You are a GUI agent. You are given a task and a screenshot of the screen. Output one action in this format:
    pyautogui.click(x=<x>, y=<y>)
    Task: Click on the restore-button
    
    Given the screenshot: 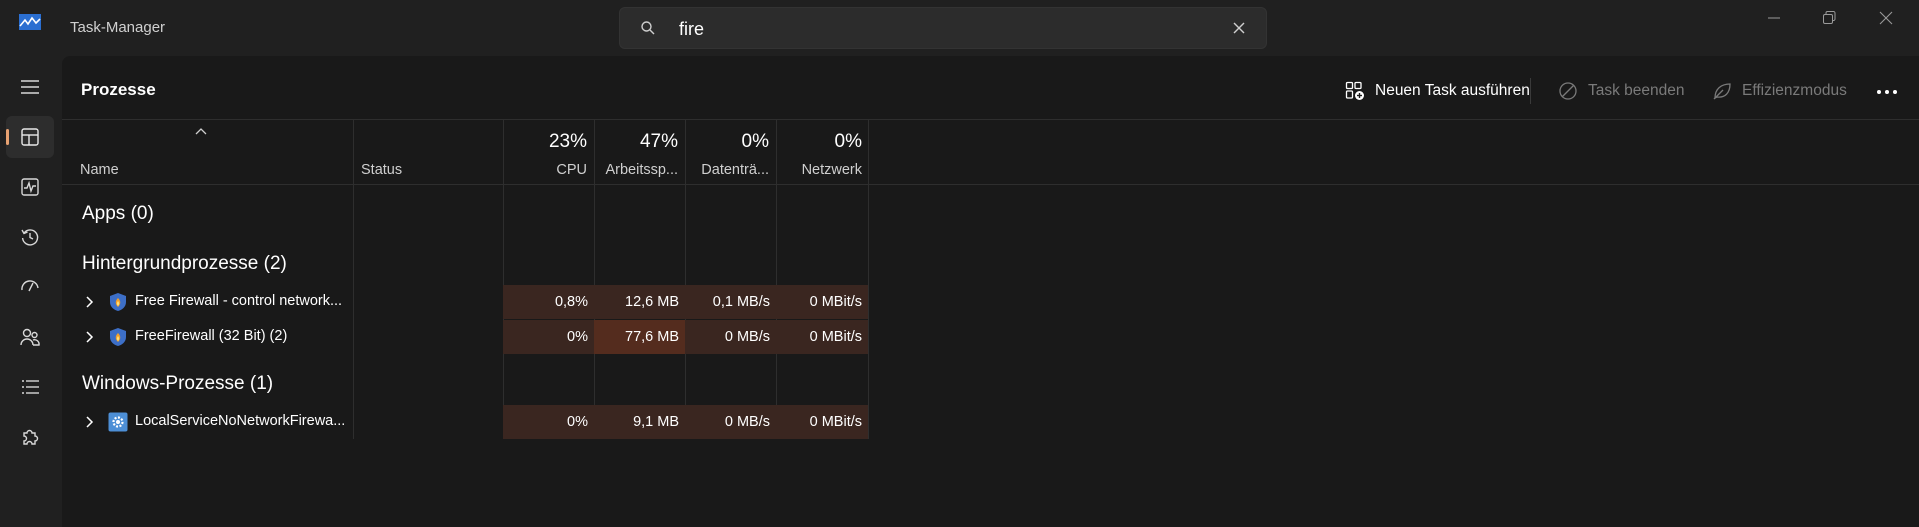 What is the action you would take?
    pyautogui.click(x=1829, y=20)
    